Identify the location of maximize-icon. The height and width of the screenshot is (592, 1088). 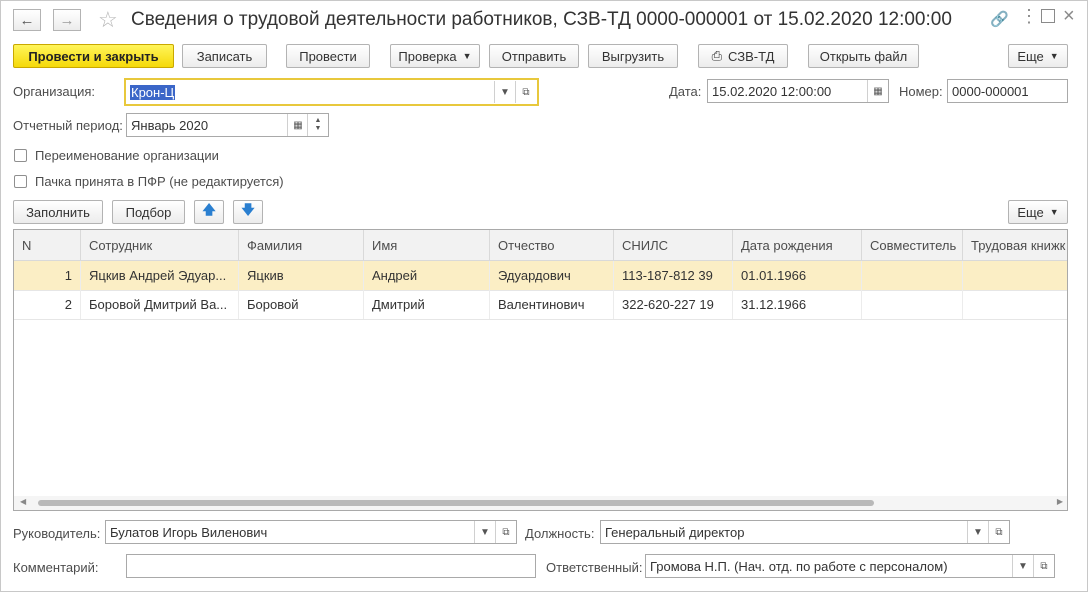
(1048, 16).